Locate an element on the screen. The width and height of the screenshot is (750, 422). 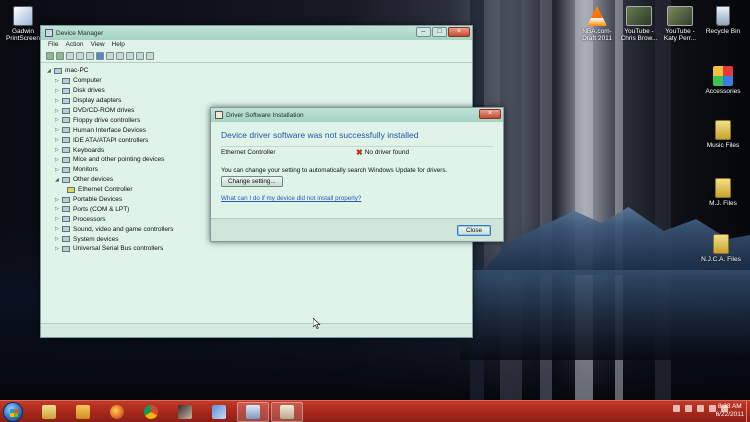
tree-item-keyboards: ▷ Keyboards is located at coordinates (114, 150).